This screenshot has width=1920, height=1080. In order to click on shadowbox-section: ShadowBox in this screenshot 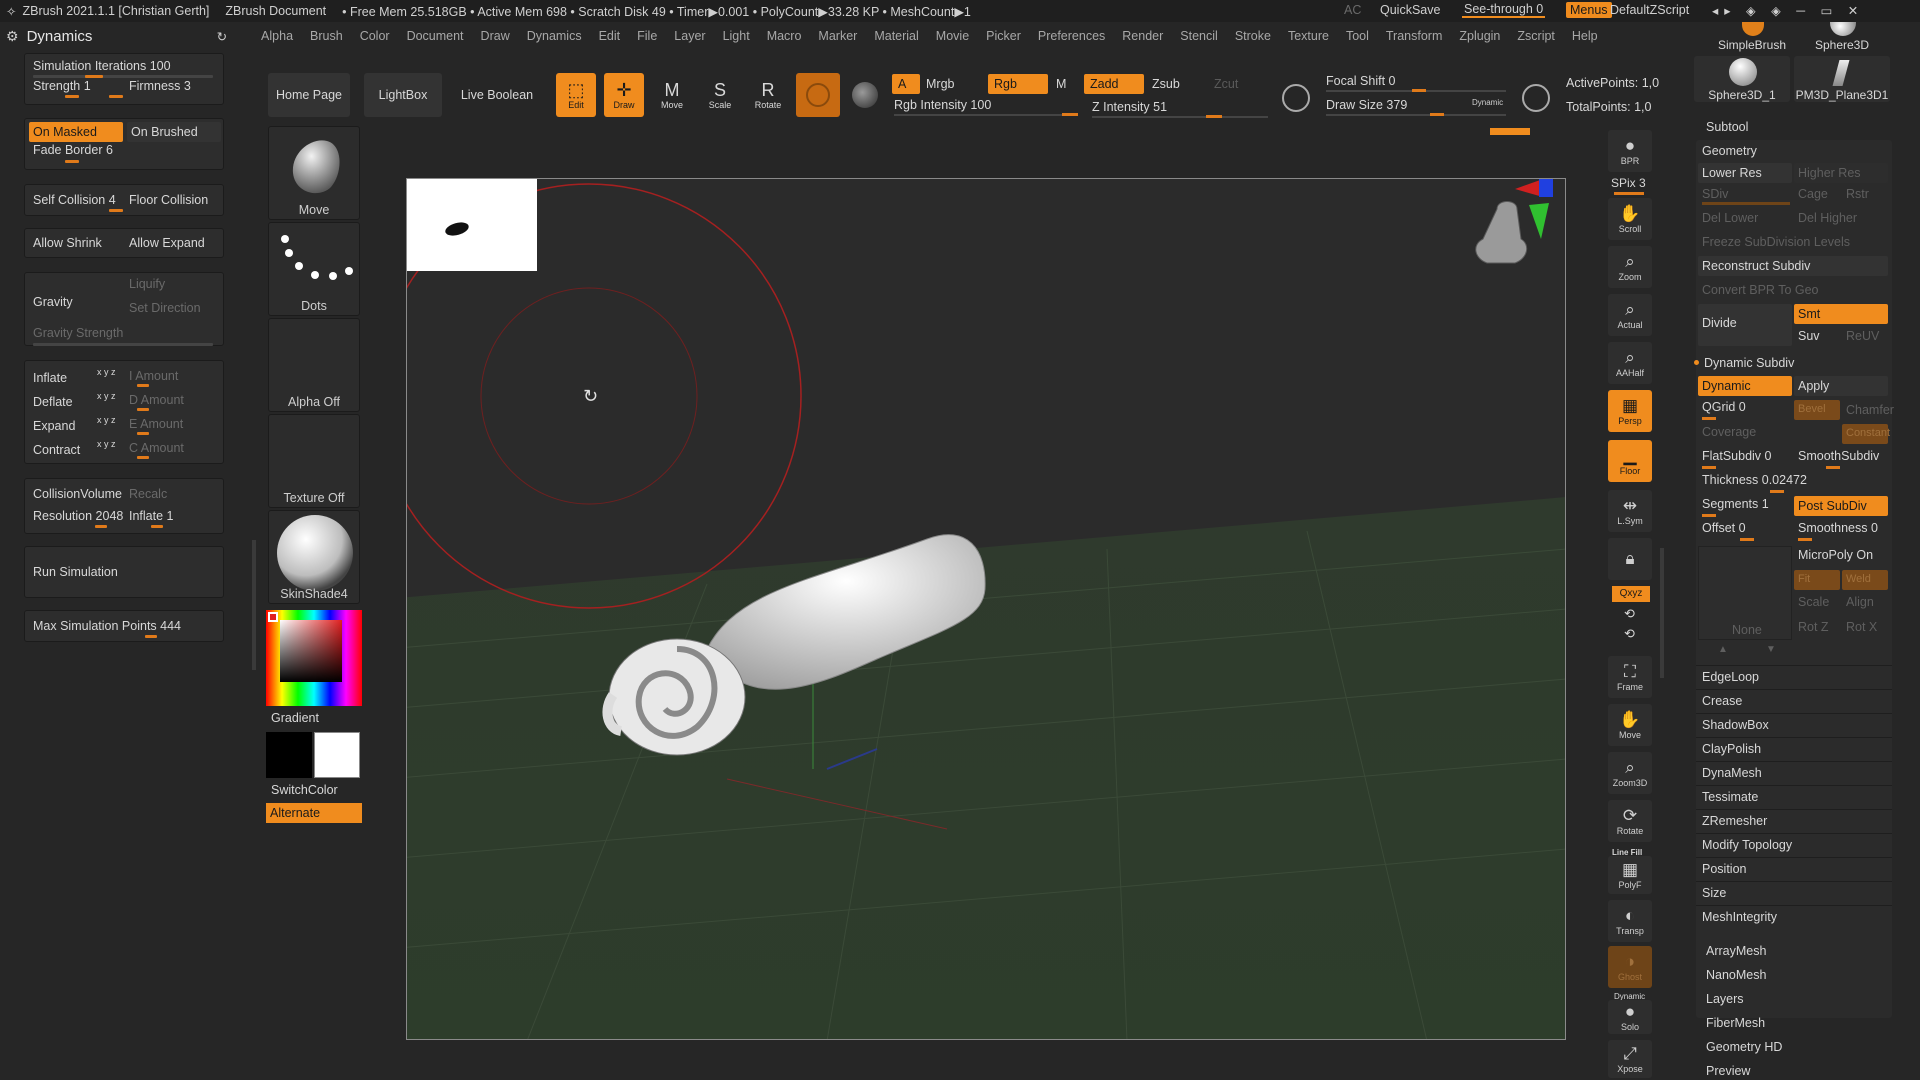, I will do `click(1735, 725)`.